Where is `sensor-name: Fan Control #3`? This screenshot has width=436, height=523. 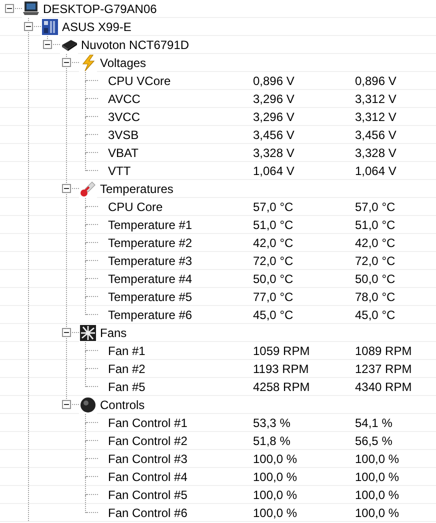
sensor-name: Fan Control #3 is located at coordinates (148, 459).